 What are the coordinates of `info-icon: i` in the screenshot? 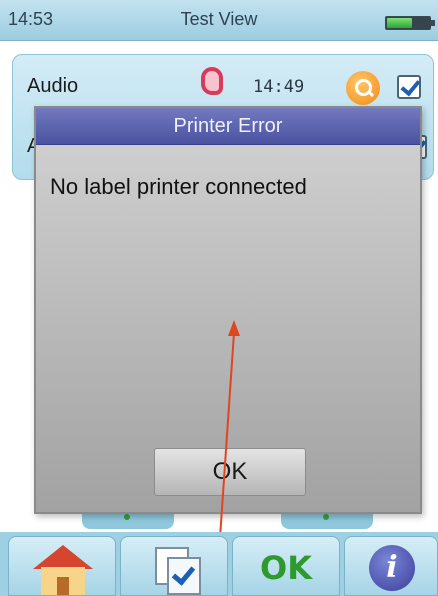 It's located at (392, 568).